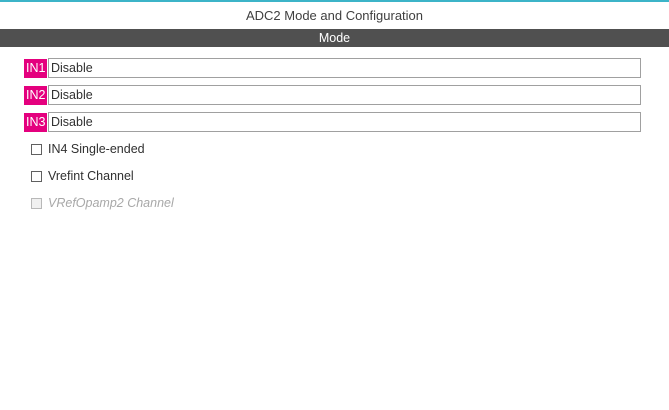 The width and height of the screenshot is (669, 410). I want to click on pin-label-in1: IN1, so click(36, 68).